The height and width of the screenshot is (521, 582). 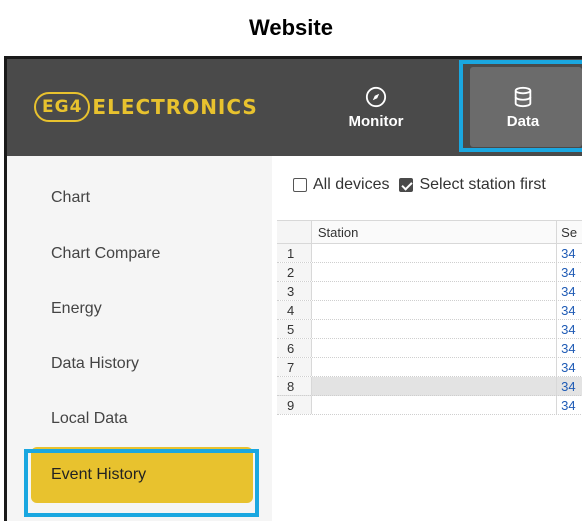 What do you see at coordinates (142, 419) in the screenshot?
I see `sidebar-item-local-data: Local Data` at bounding box center [142, 419].